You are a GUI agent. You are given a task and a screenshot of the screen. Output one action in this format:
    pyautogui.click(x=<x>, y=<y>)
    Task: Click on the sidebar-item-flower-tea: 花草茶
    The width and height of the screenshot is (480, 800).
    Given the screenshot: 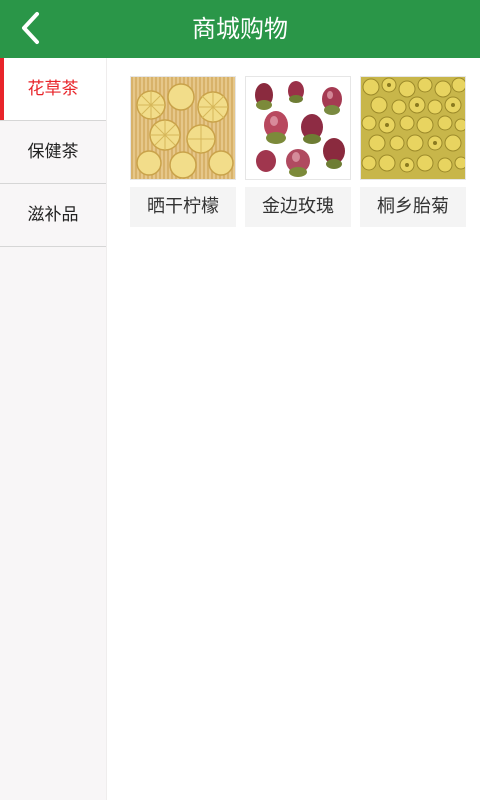 What is the action you would take?
    pyautogui.click(x=53, y=89)
    